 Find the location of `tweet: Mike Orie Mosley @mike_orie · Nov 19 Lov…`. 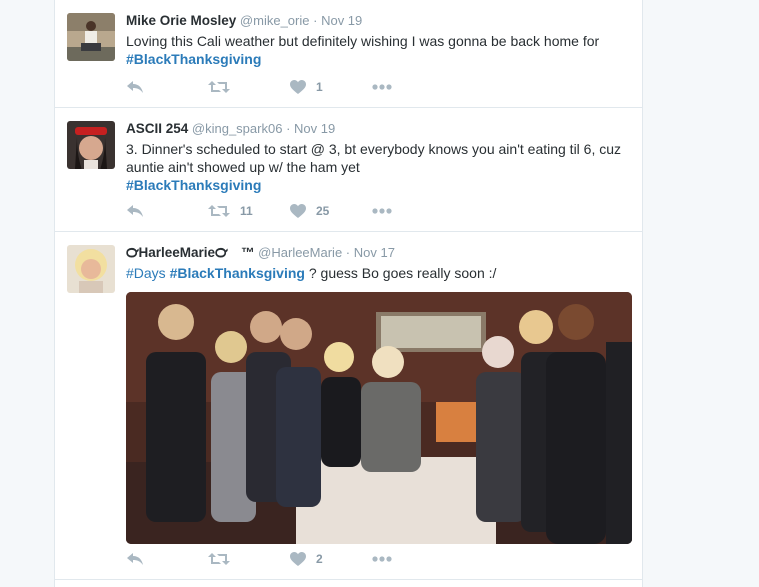

tweet: Mike Orie Mosley @mike_orie · Nov 19 Lov… is located at coordinates (348, 54).